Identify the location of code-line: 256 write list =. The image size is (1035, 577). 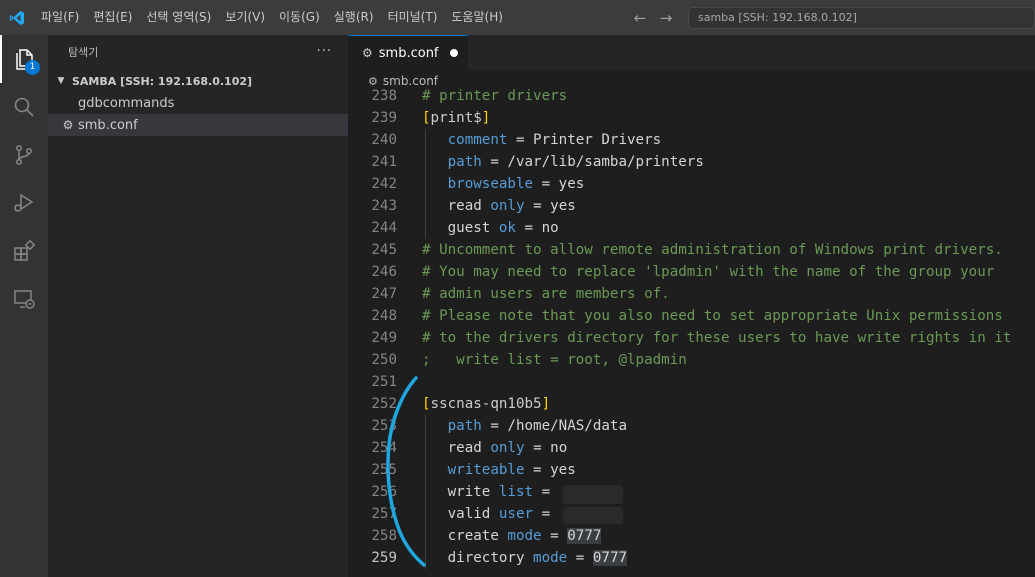
(691, 492).